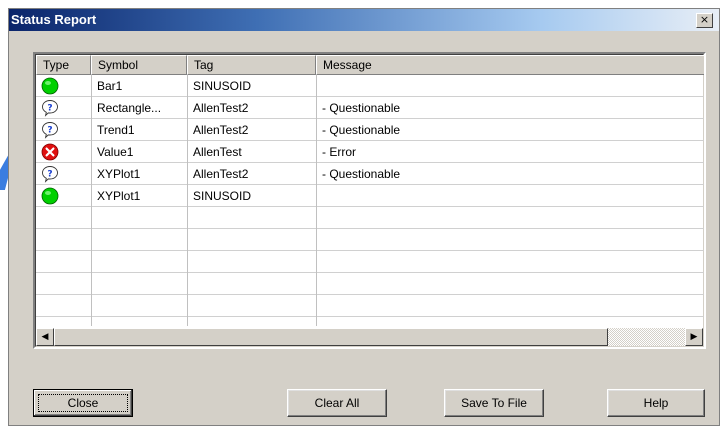 This screenshot has height=433, width=726. I want to click on scroll-left-button: ◀, so click(45, 337).